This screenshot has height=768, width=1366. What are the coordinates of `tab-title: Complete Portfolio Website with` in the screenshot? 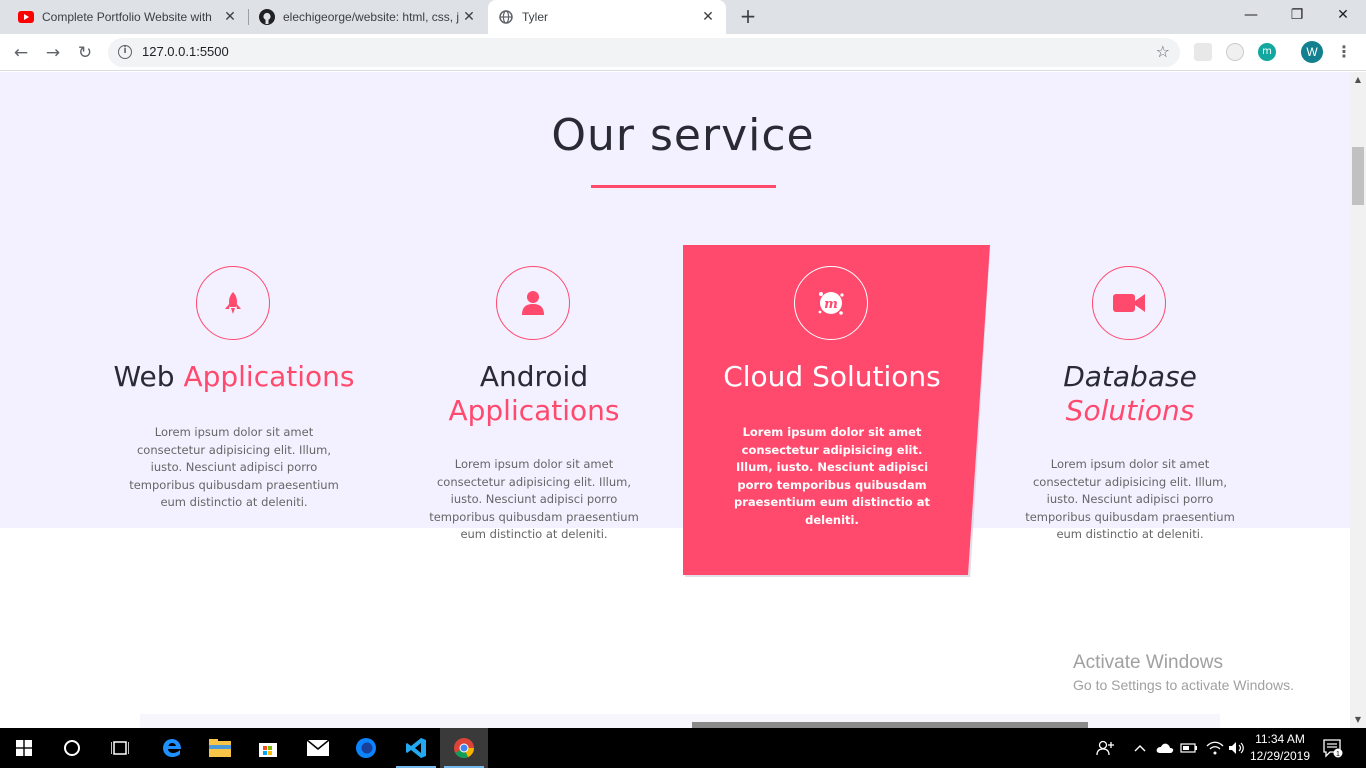 It's located at (127, 17).